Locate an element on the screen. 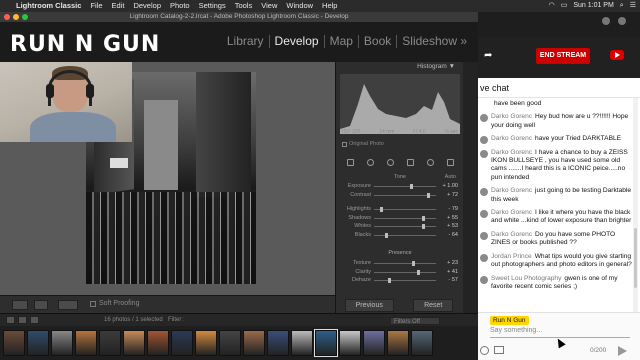  tone-slider-blacks: Blacks - 64 is located at coordinates (400, 236).